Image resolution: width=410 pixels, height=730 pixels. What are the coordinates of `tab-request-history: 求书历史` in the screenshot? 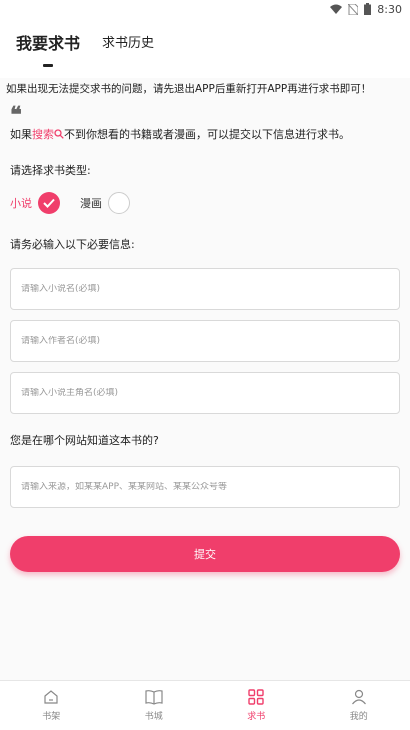 It's located at (128, 34).